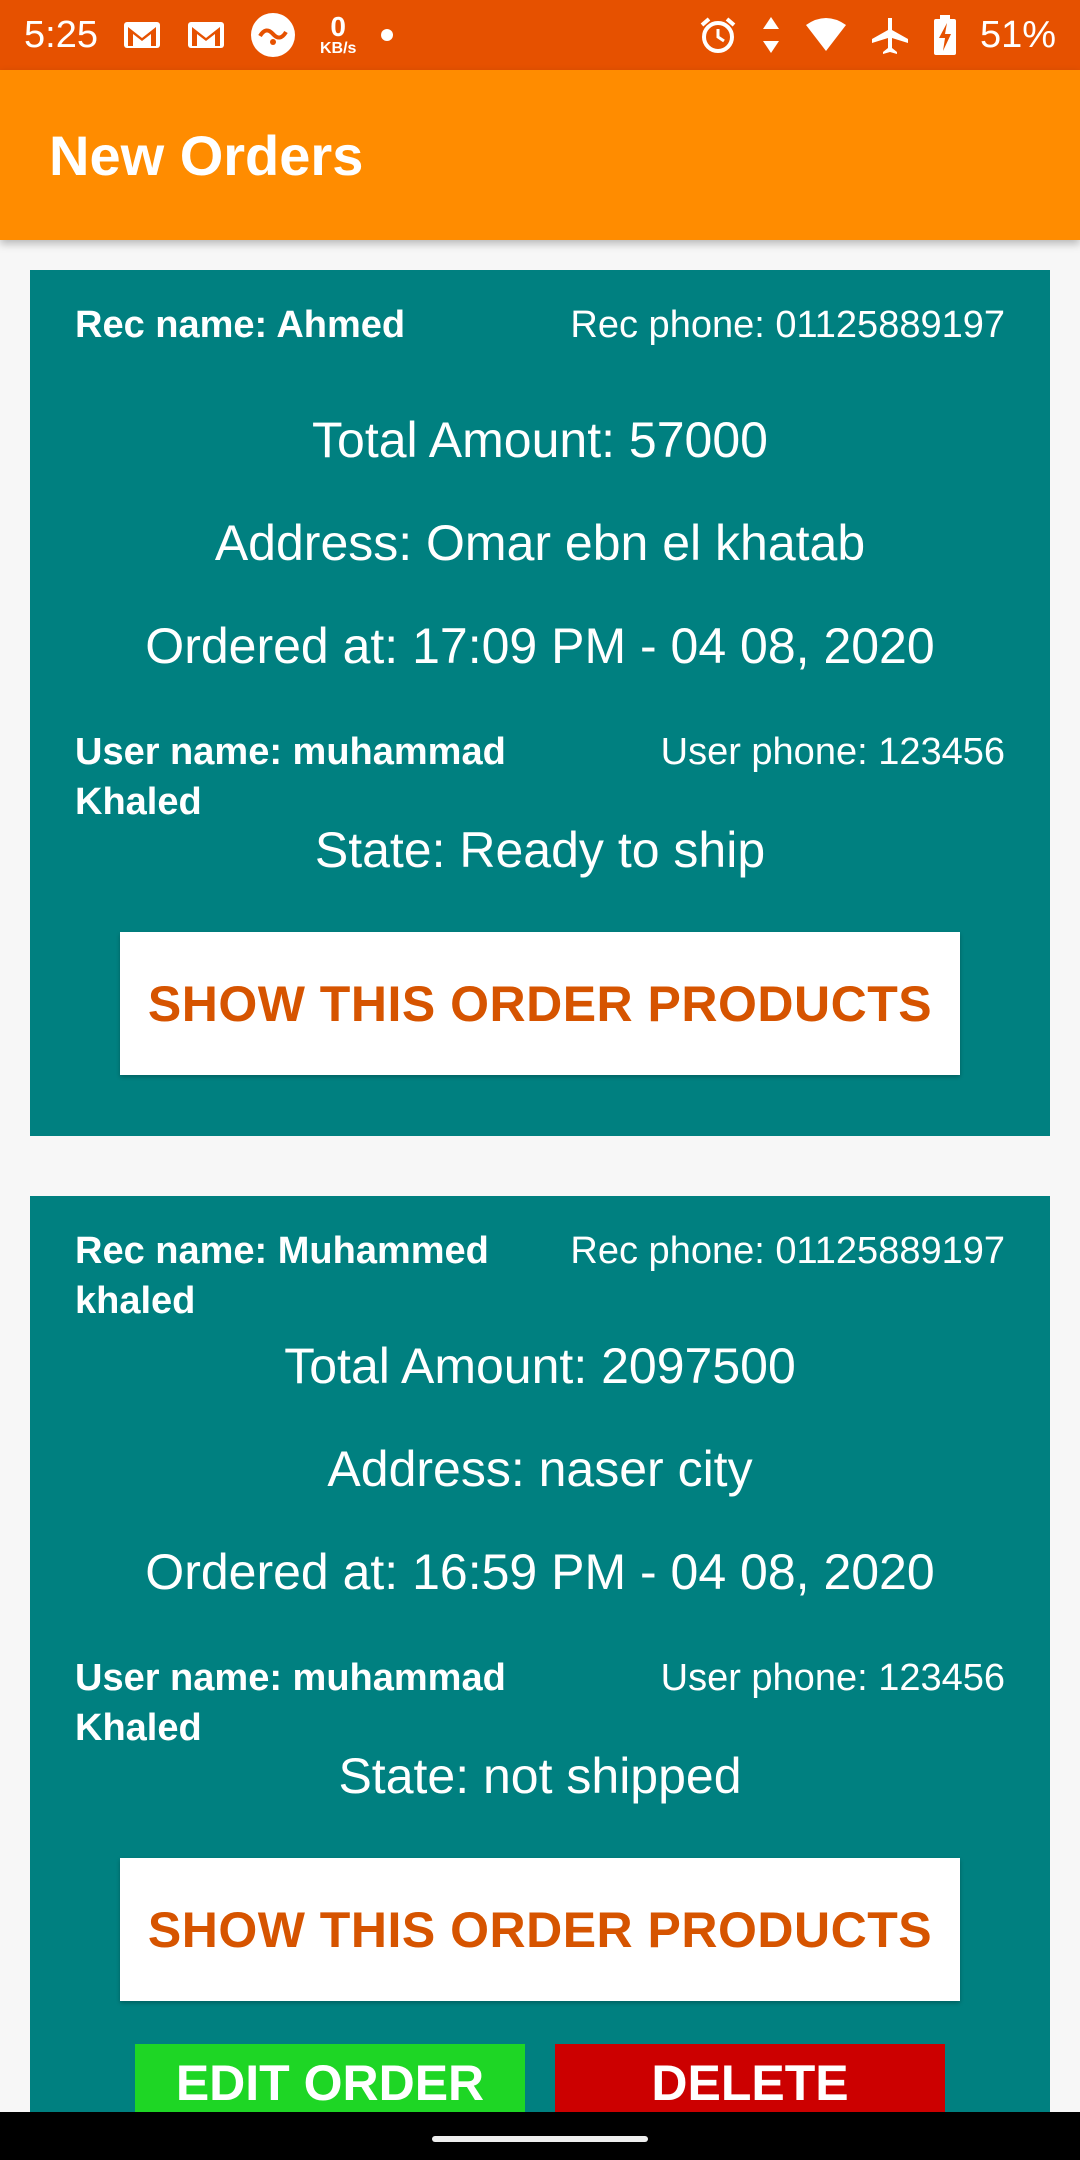  What do you see at coordinates (540, 543) in the screenshot?
I see `address: Address: Omar ebn el khatab` at bounding box center [540, 543].